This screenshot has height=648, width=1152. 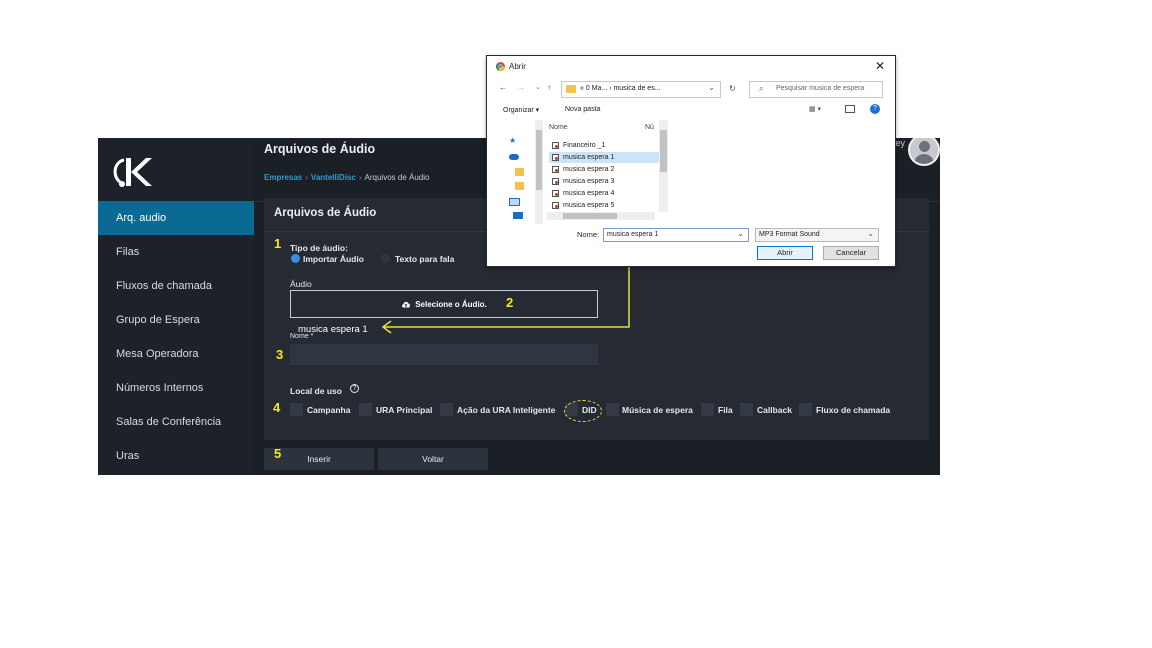 I want to click on file-row-label: musica espera 3, so click(x=589, y=181).